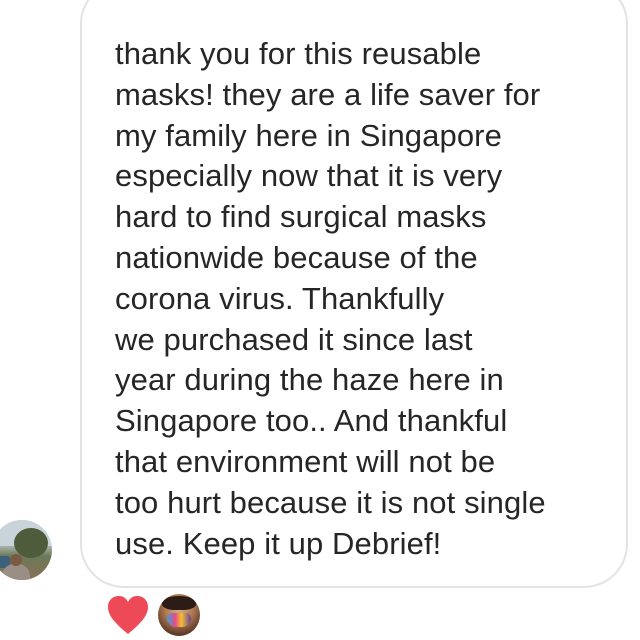  Describe the element at coordinates (128, 615) in the screenshot. I see `heart-icon` at that location.